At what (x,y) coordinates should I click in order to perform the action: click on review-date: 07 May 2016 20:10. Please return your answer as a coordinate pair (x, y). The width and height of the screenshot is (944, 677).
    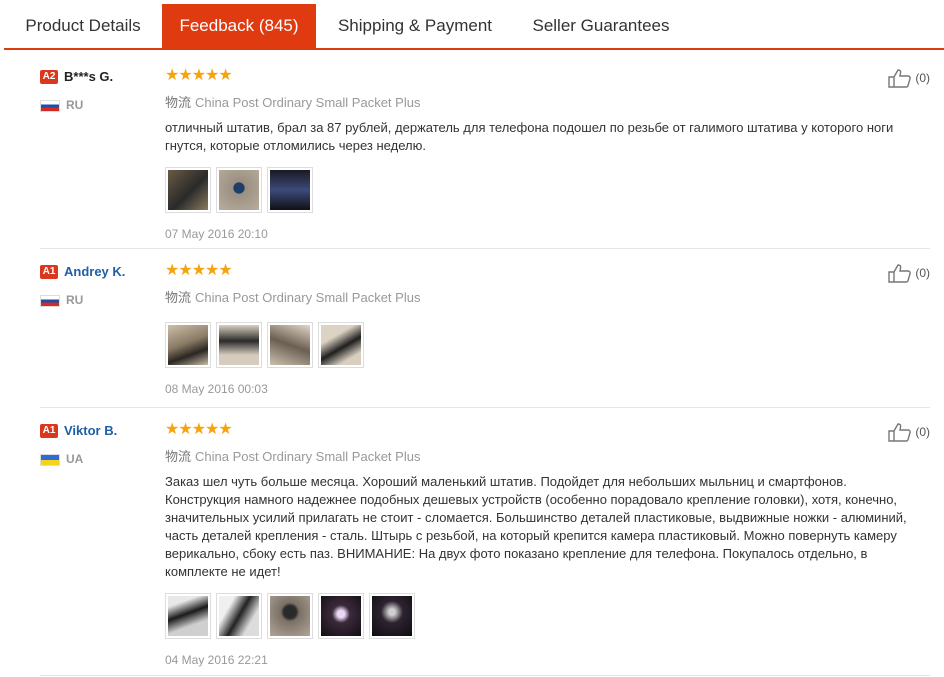
    Looking at the image, I should click on (216, 234).